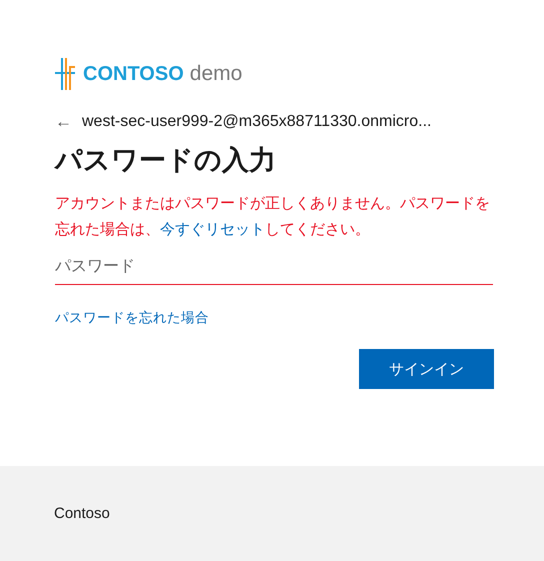  What do you see at coordinates (166, 161) in the screenshot?
I see `page-title: パスワードの入力` at bounding box center [166, 161].